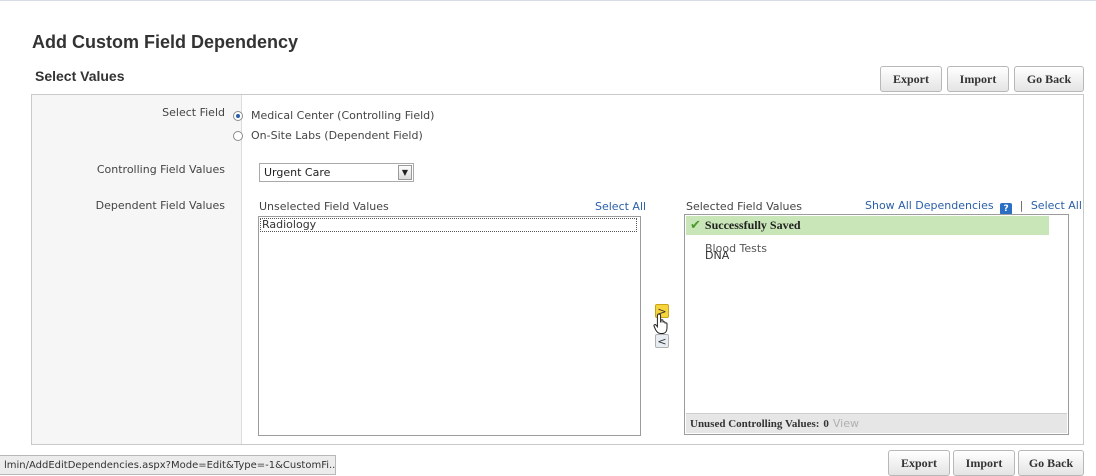 The width and height of the screenshot is (1096, 476). I want to click on controlling-values-label: Controlling Field Values, so click(160, 169).